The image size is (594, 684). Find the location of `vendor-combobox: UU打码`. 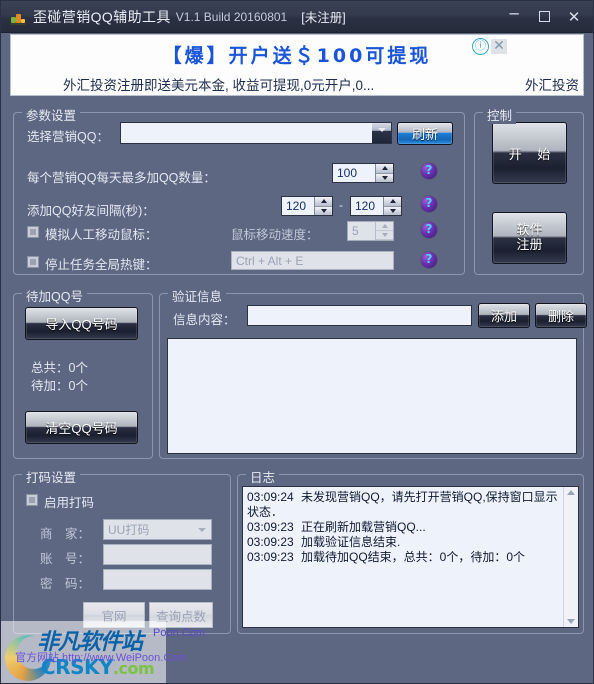

vendor-combobox: UU打码 is located at coordinates (157, 529).